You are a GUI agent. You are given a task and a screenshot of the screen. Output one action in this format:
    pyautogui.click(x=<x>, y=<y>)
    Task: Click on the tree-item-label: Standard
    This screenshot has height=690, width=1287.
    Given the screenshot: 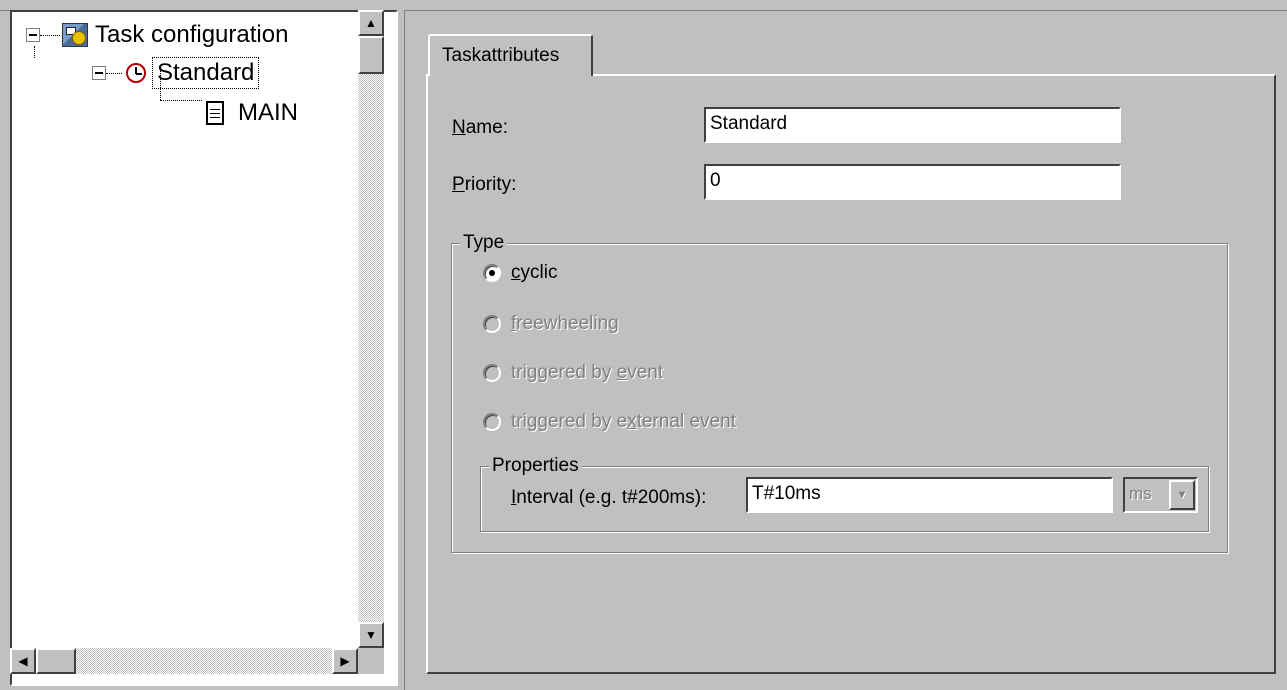 What is the action you would take?
    pyautogui.click(x=206, y=73)
    